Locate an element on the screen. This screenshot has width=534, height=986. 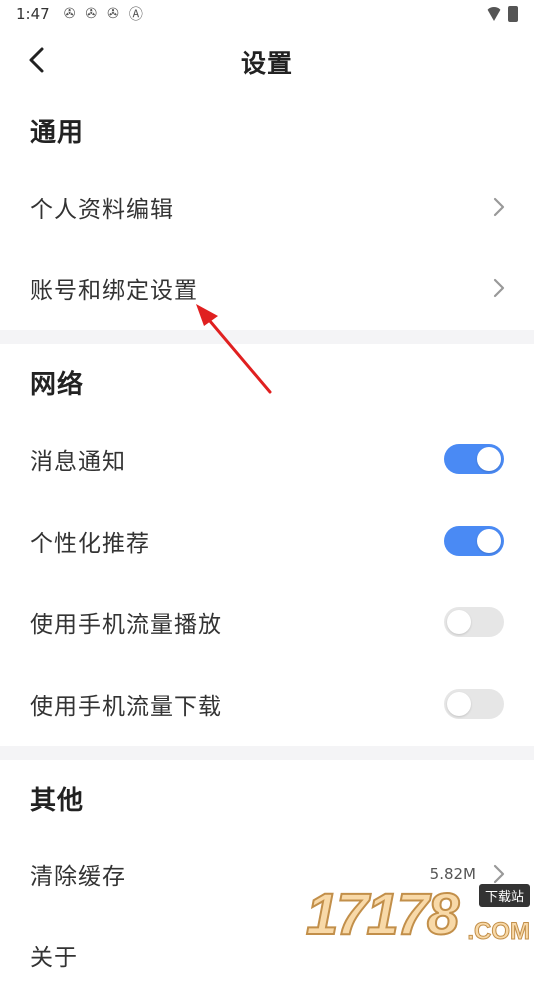
row-label: 关于 is located at coordinates (54, 958).